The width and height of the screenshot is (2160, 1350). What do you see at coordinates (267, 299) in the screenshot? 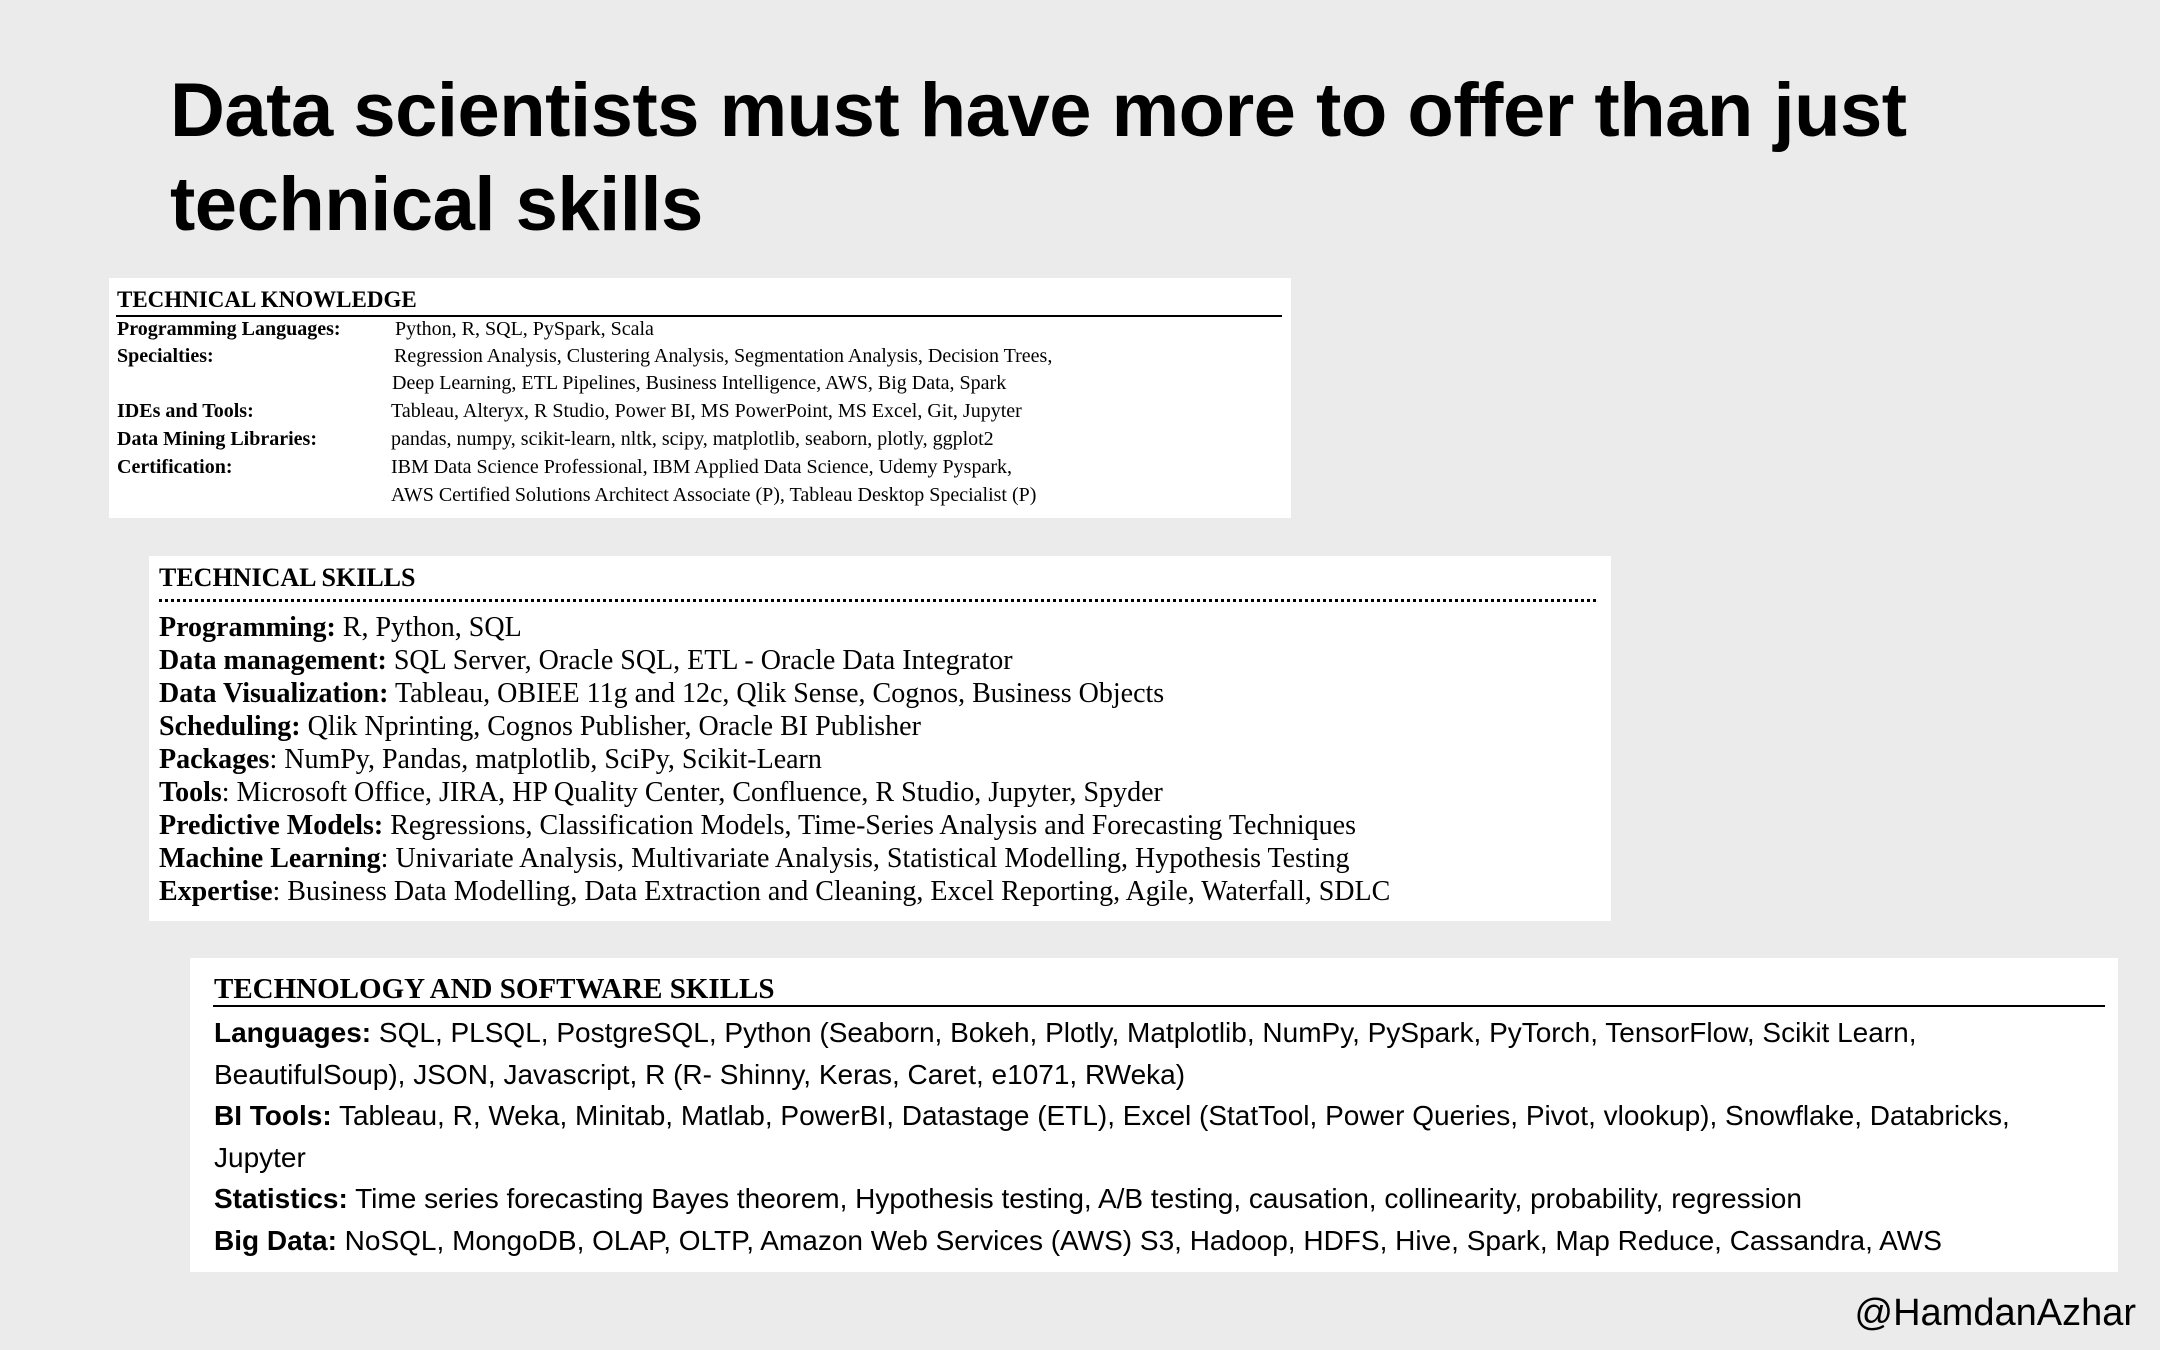
I see `technical-knowledge-heading: TECHNICAL KNOWLEDGE` at bounding box center [267, 299].